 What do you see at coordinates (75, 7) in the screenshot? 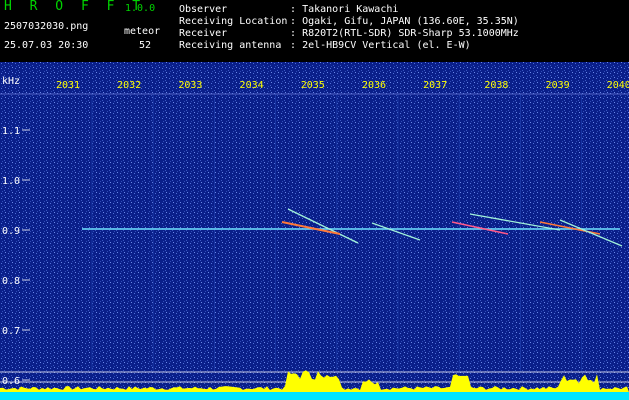
I see `app-title: H R O F F T` at bounding box center [75, 7].